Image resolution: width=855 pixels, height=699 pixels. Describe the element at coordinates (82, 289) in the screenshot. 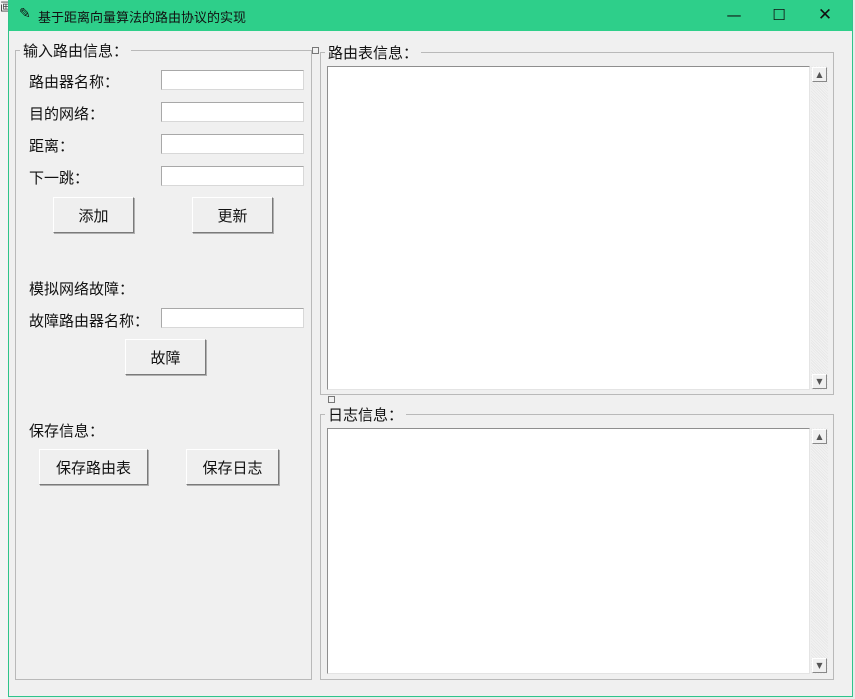

I see `fault-section-title: 模拟网络故障：` at that location.